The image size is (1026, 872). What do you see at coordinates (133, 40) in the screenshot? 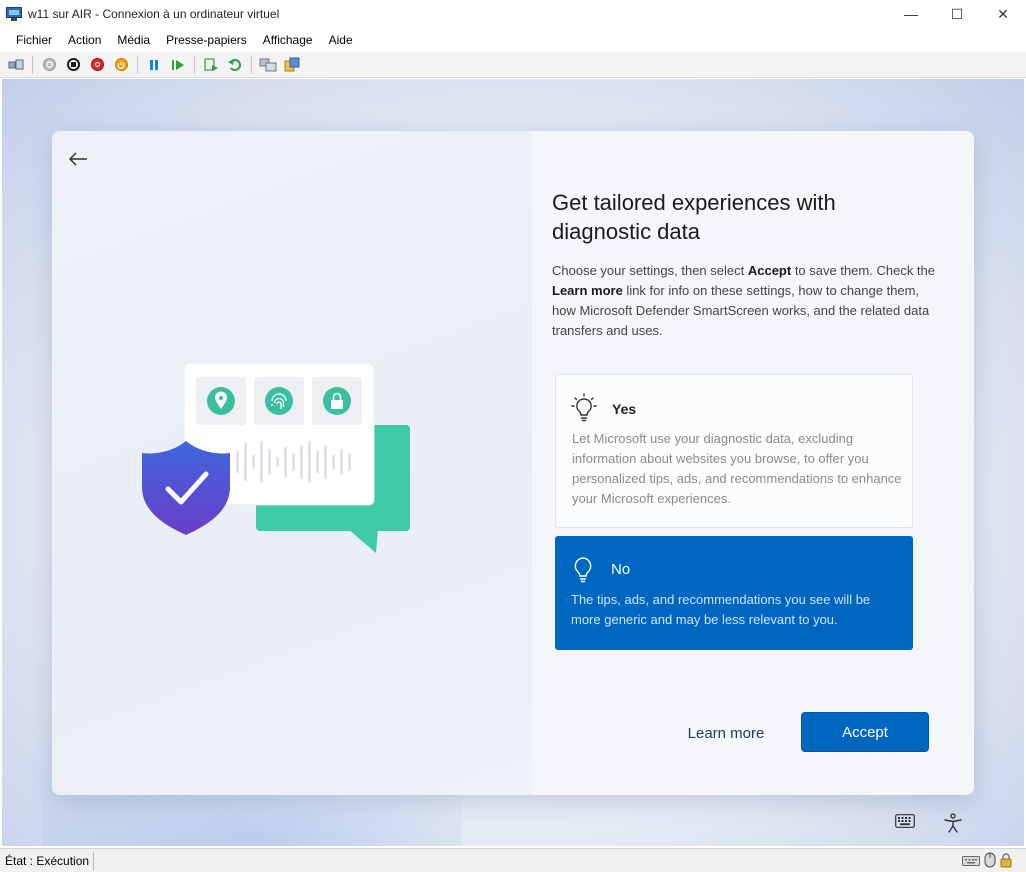
I see `menu-media: Média` at bounding box center [133, 40].